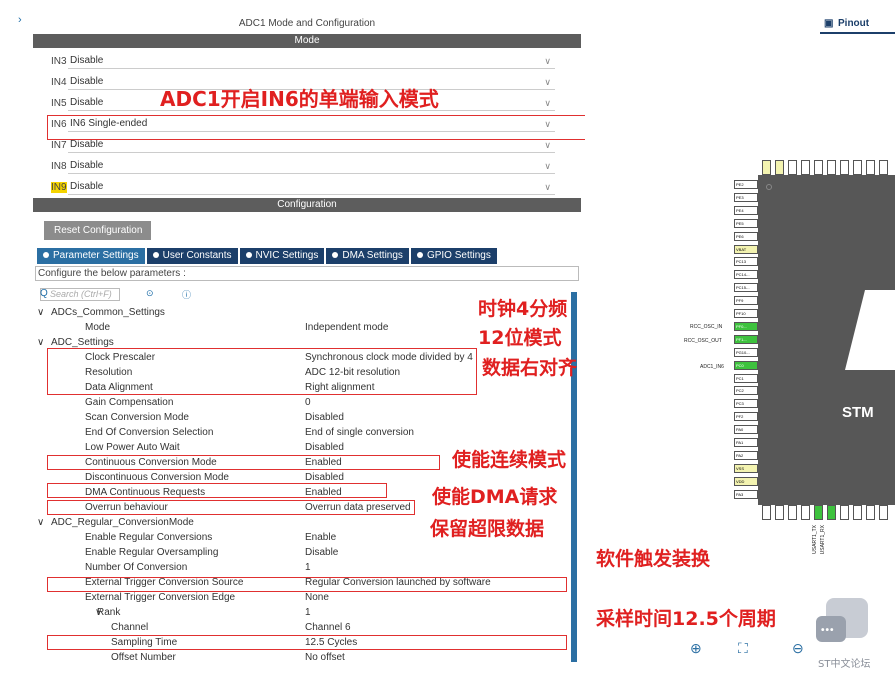 Image resolution: width=895 pixels, height=681 pixels. What do you see at coordinates (883, 167) in the screenshot?
I see `pin-top-pb4` at bounding box center [883, 167].